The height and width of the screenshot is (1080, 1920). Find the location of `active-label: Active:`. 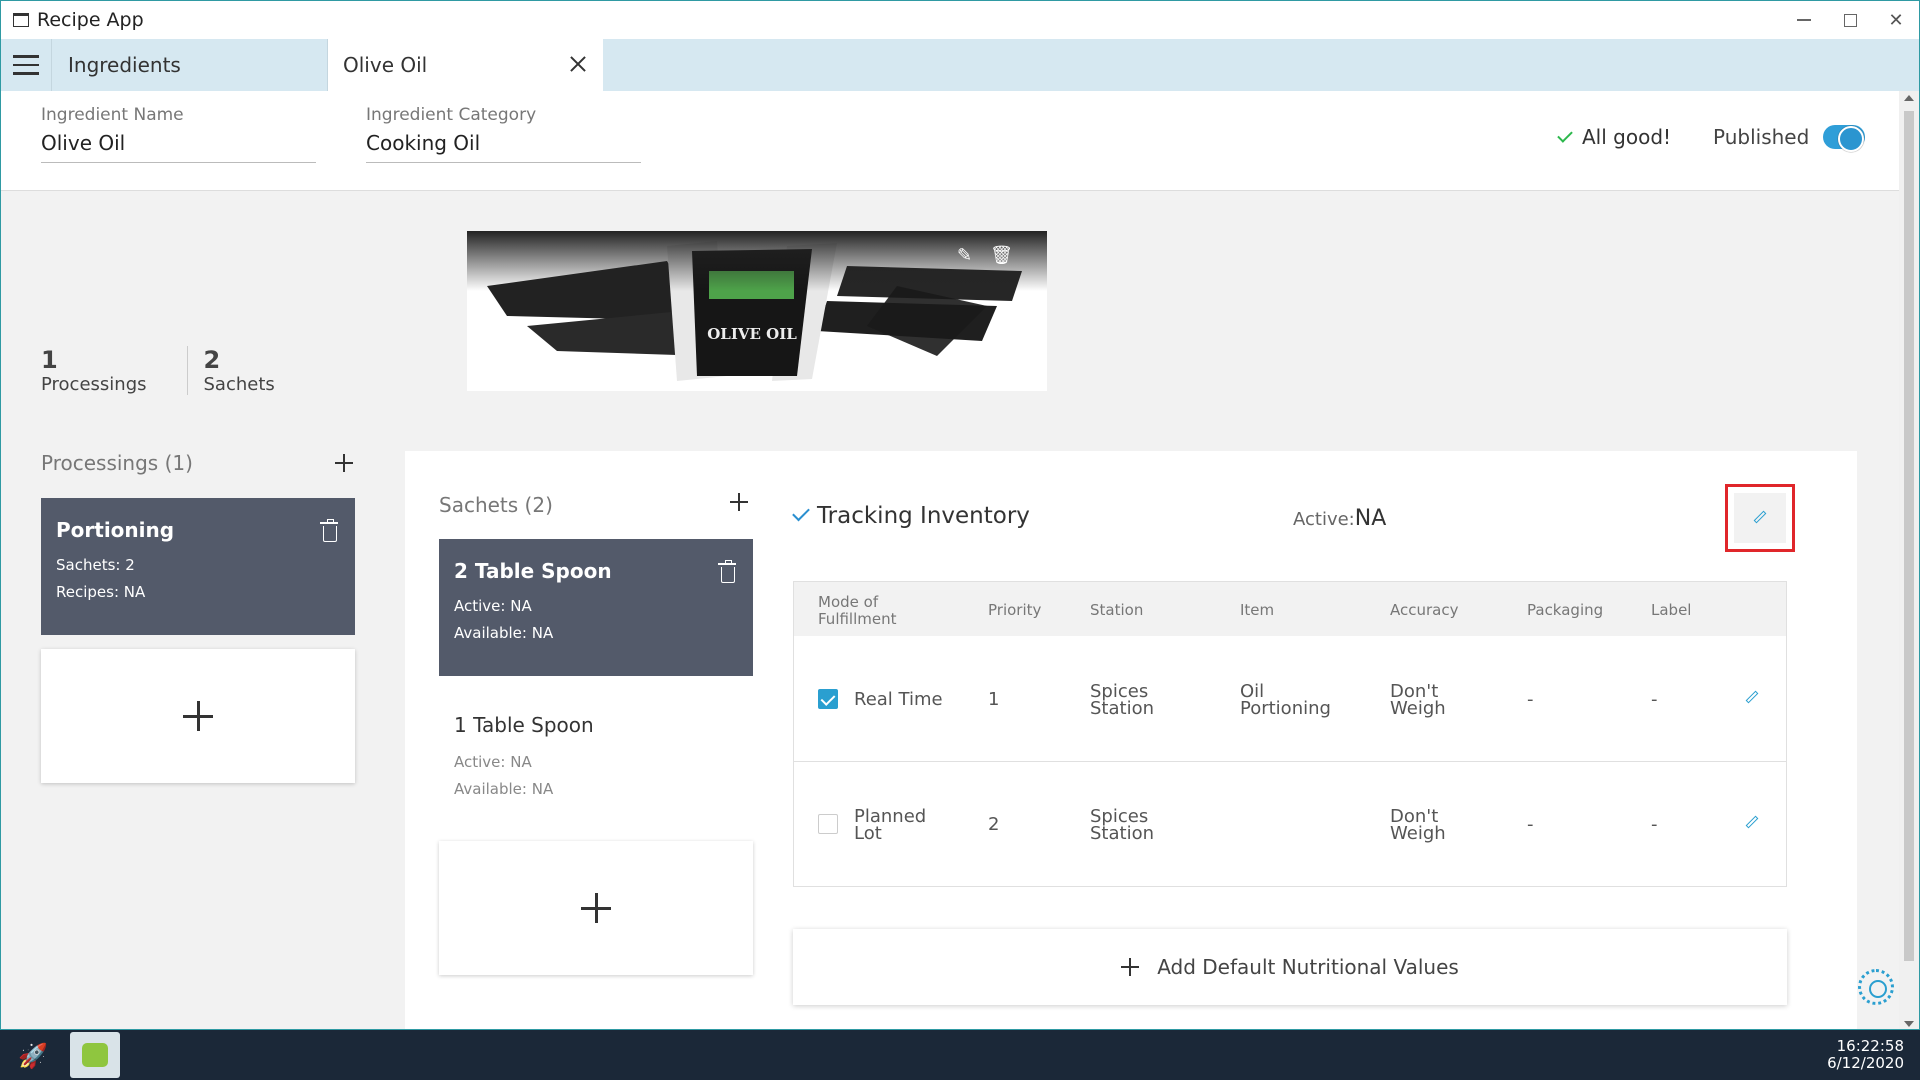

active-label: Active: is located at coordinates (1324, 519).